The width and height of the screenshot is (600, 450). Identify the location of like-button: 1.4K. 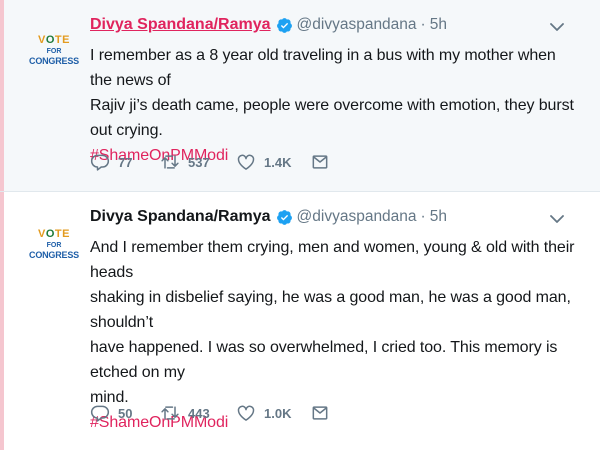
(273, 162).